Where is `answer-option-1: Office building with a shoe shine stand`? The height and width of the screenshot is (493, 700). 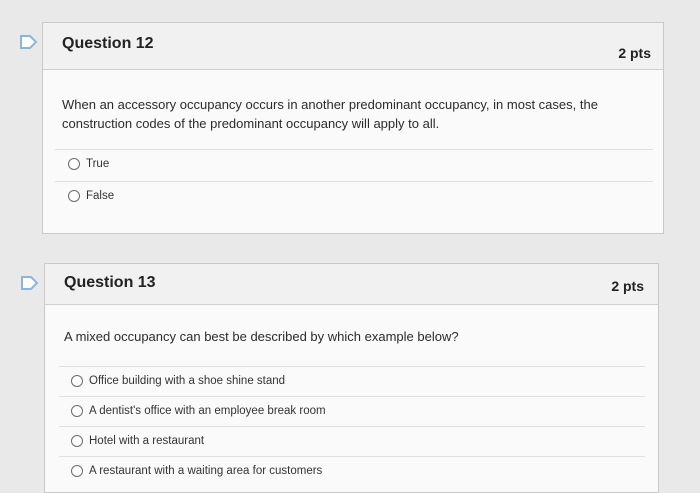 answer-option-1: Office building with a shoe shine stand is located at coordinates (352, 380).